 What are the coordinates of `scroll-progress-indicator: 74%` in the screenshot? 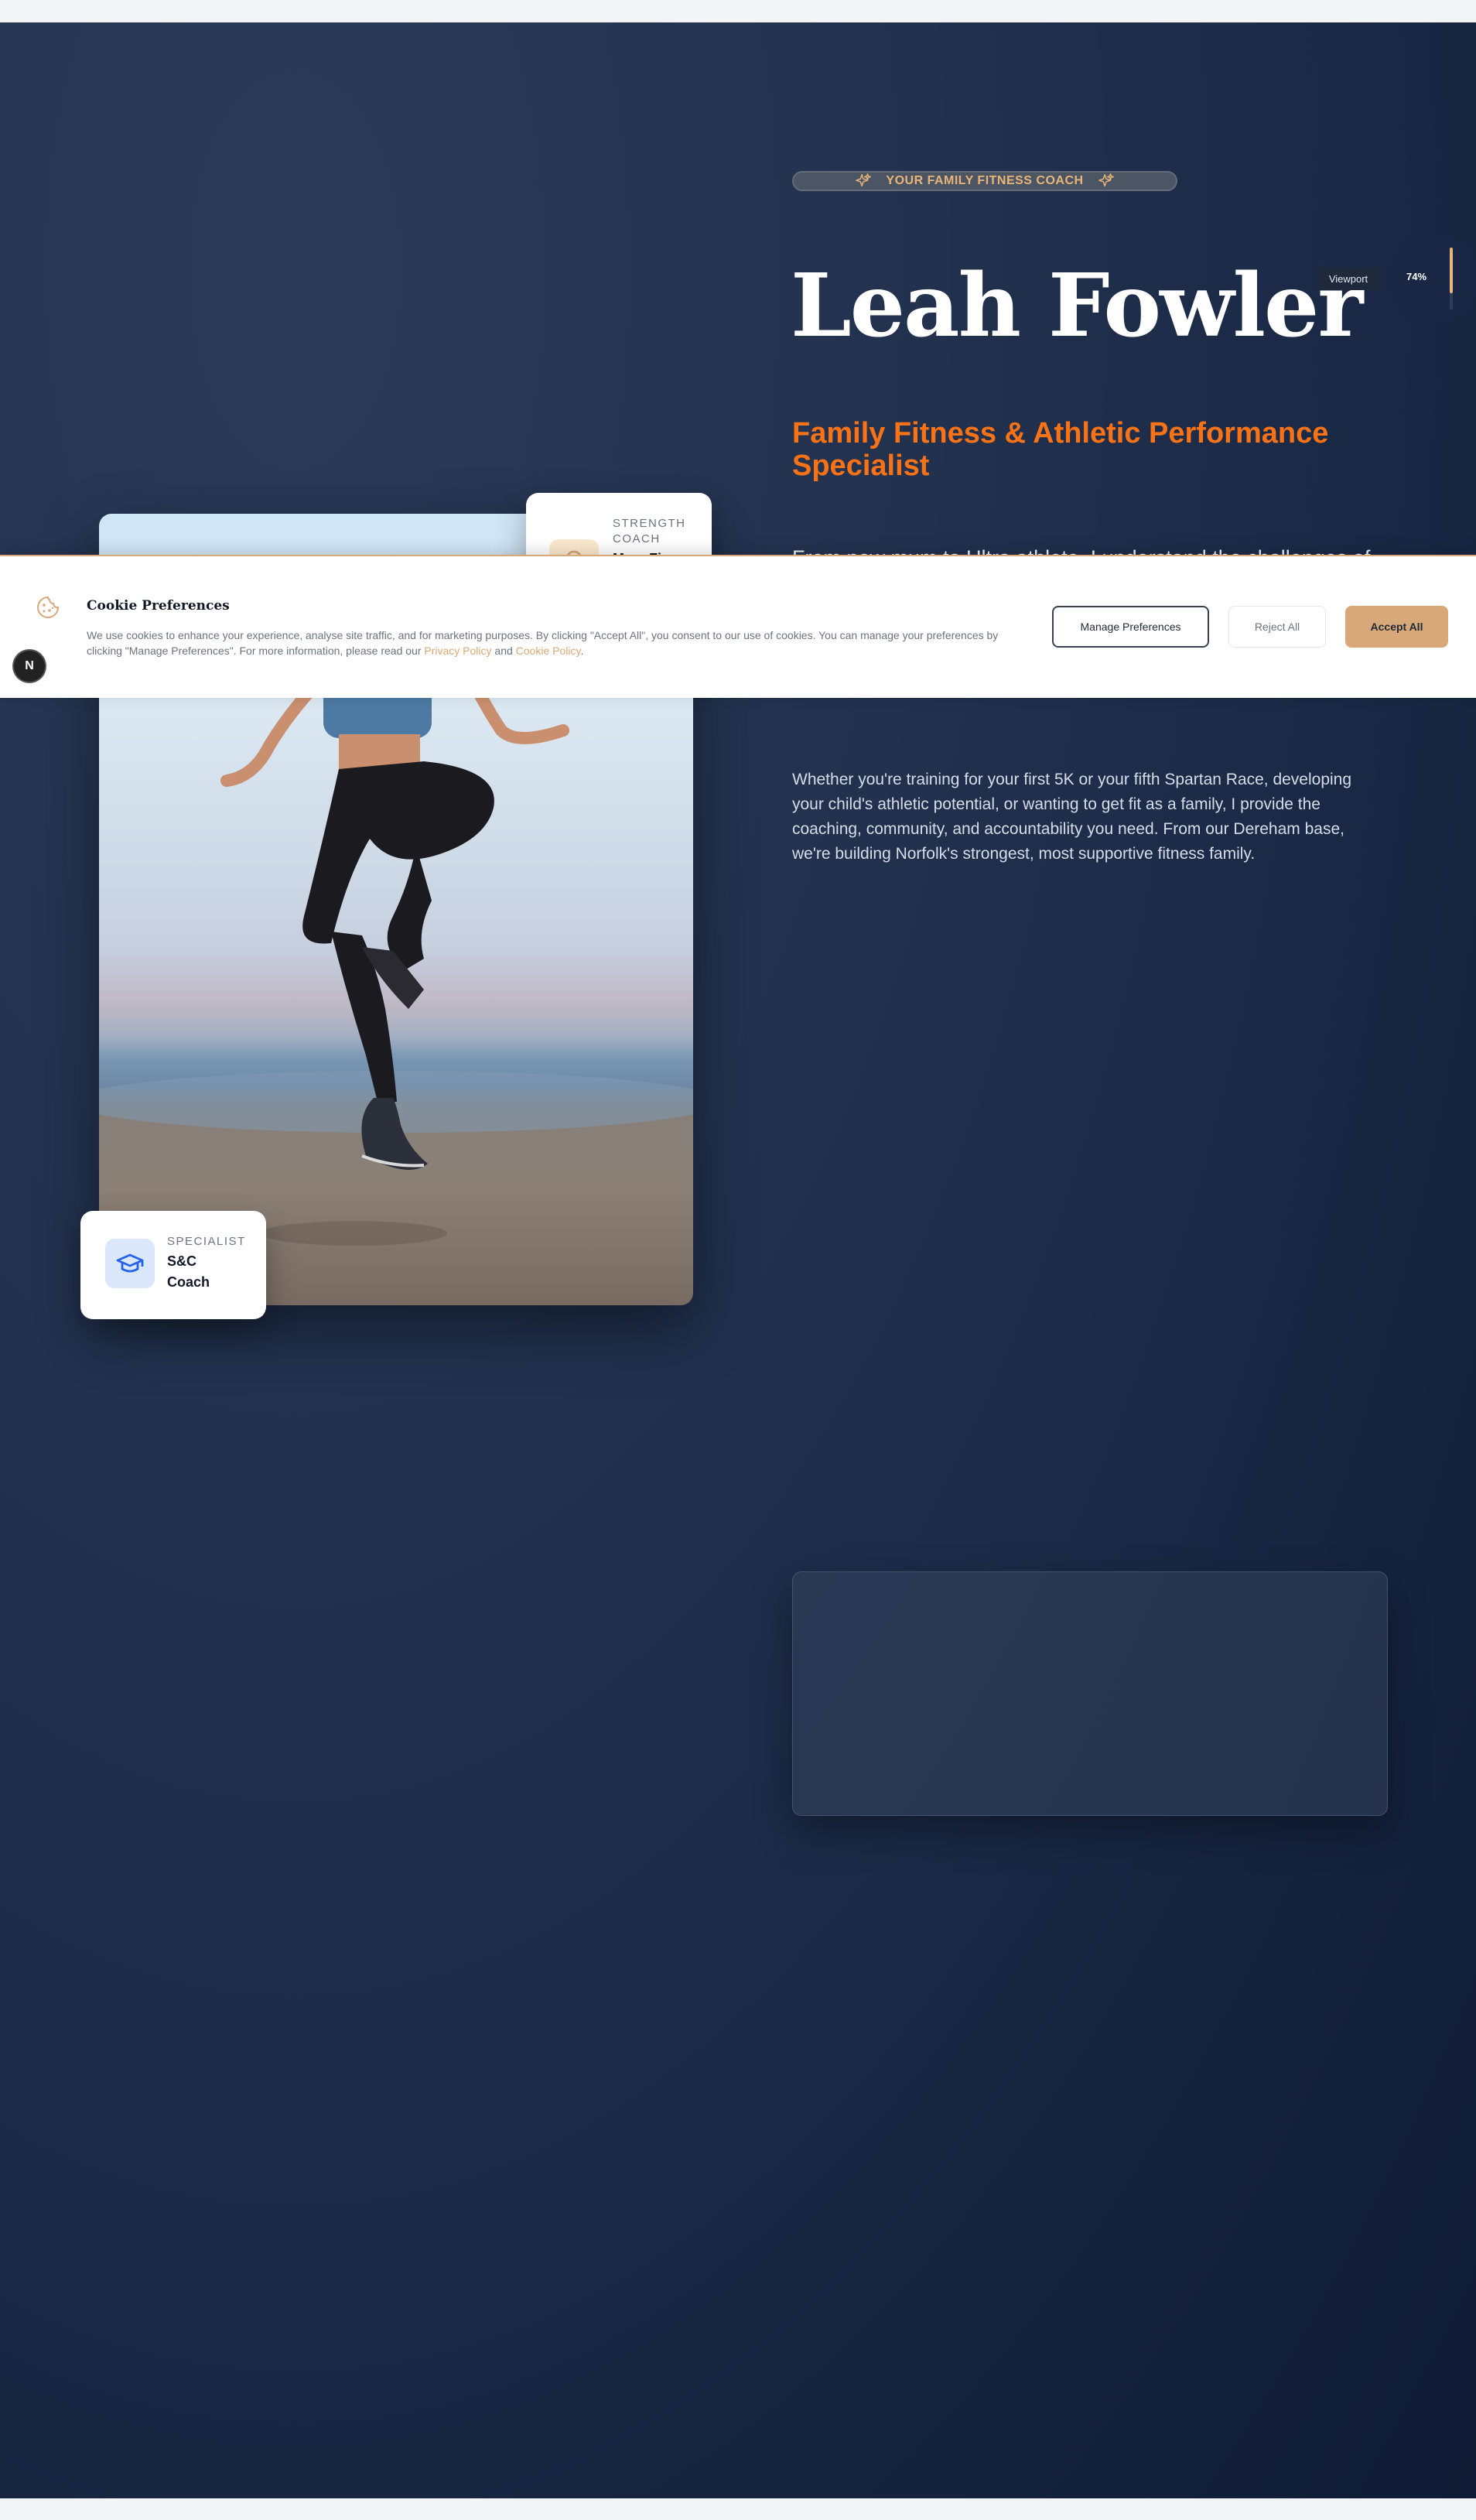 It's located at (1432, 279).